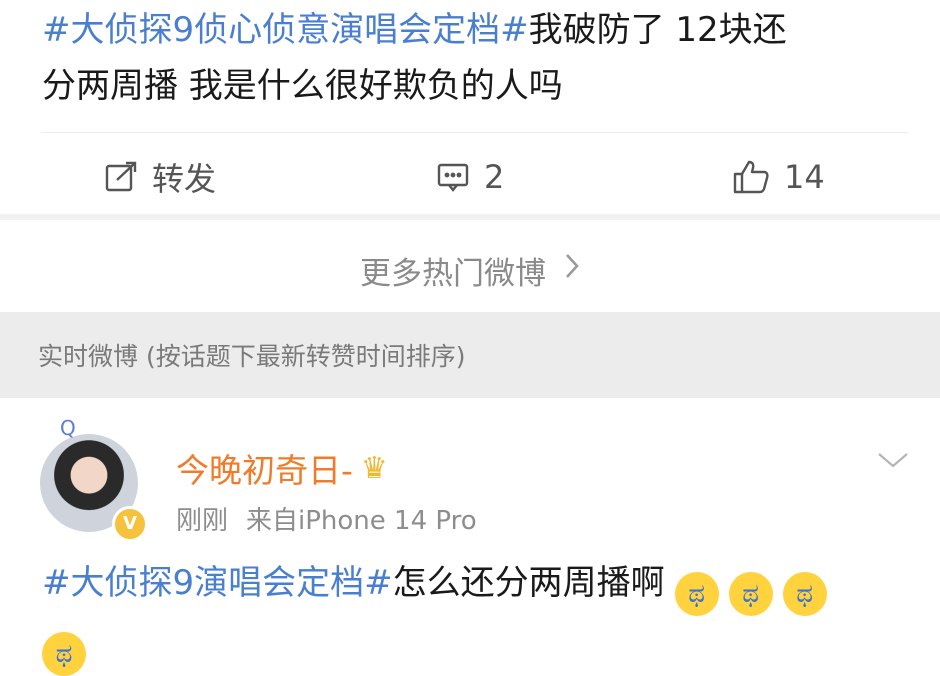 This screenshot has height=676, width=940. I want to click on username: 今晚初奇日- ♛, so click(282, 468).